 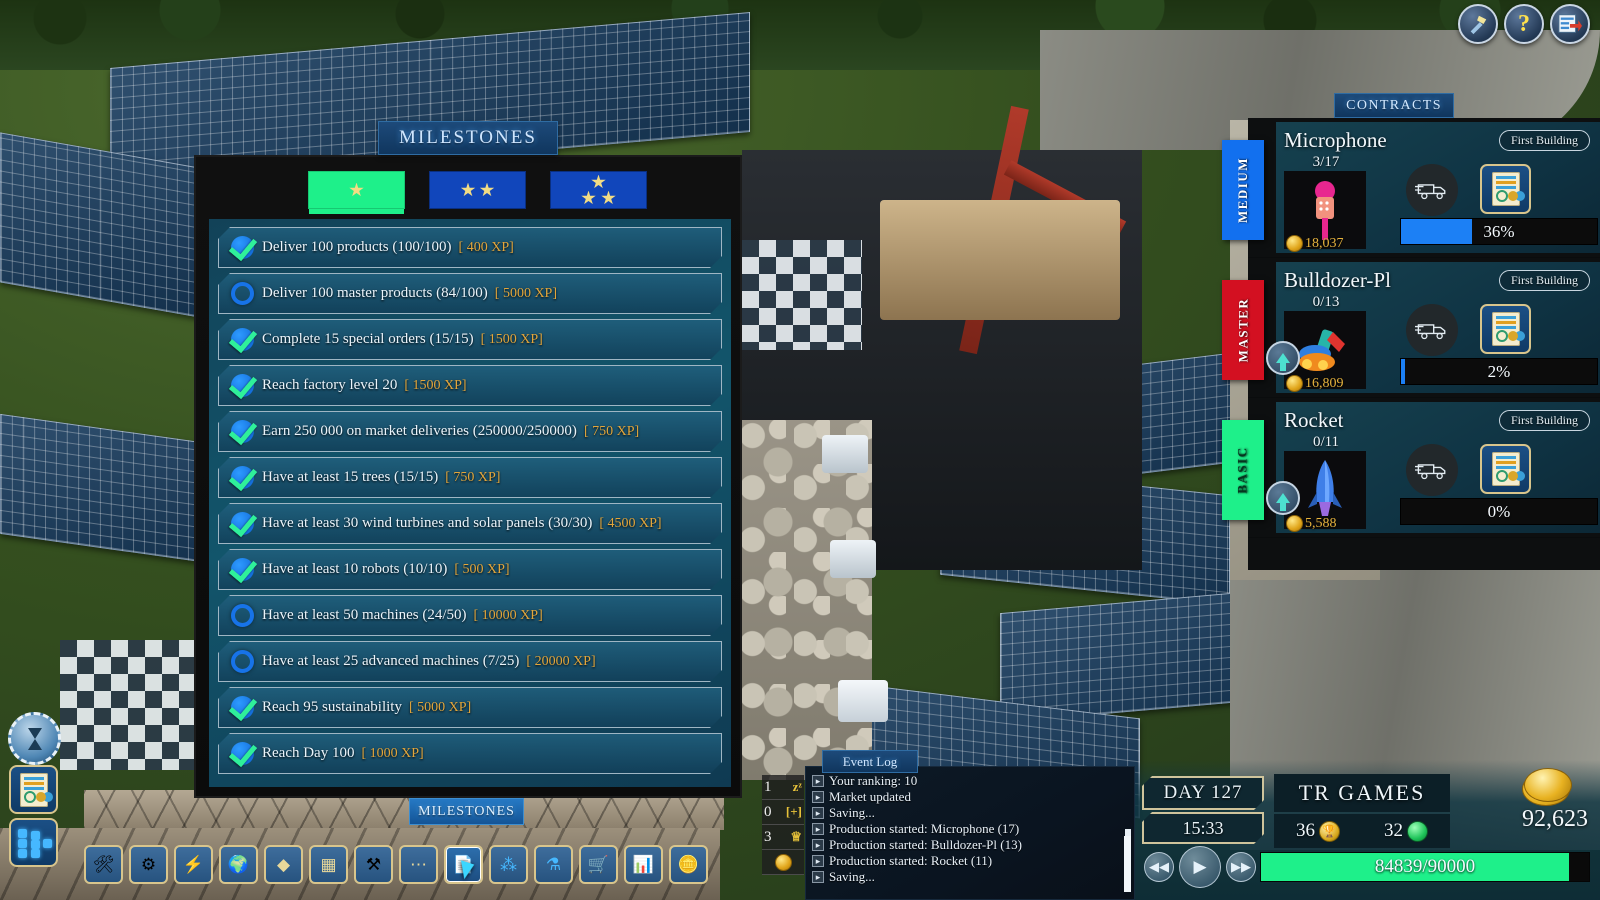 I want to click on statistics-button: 📊, so click(x=643, y=864).